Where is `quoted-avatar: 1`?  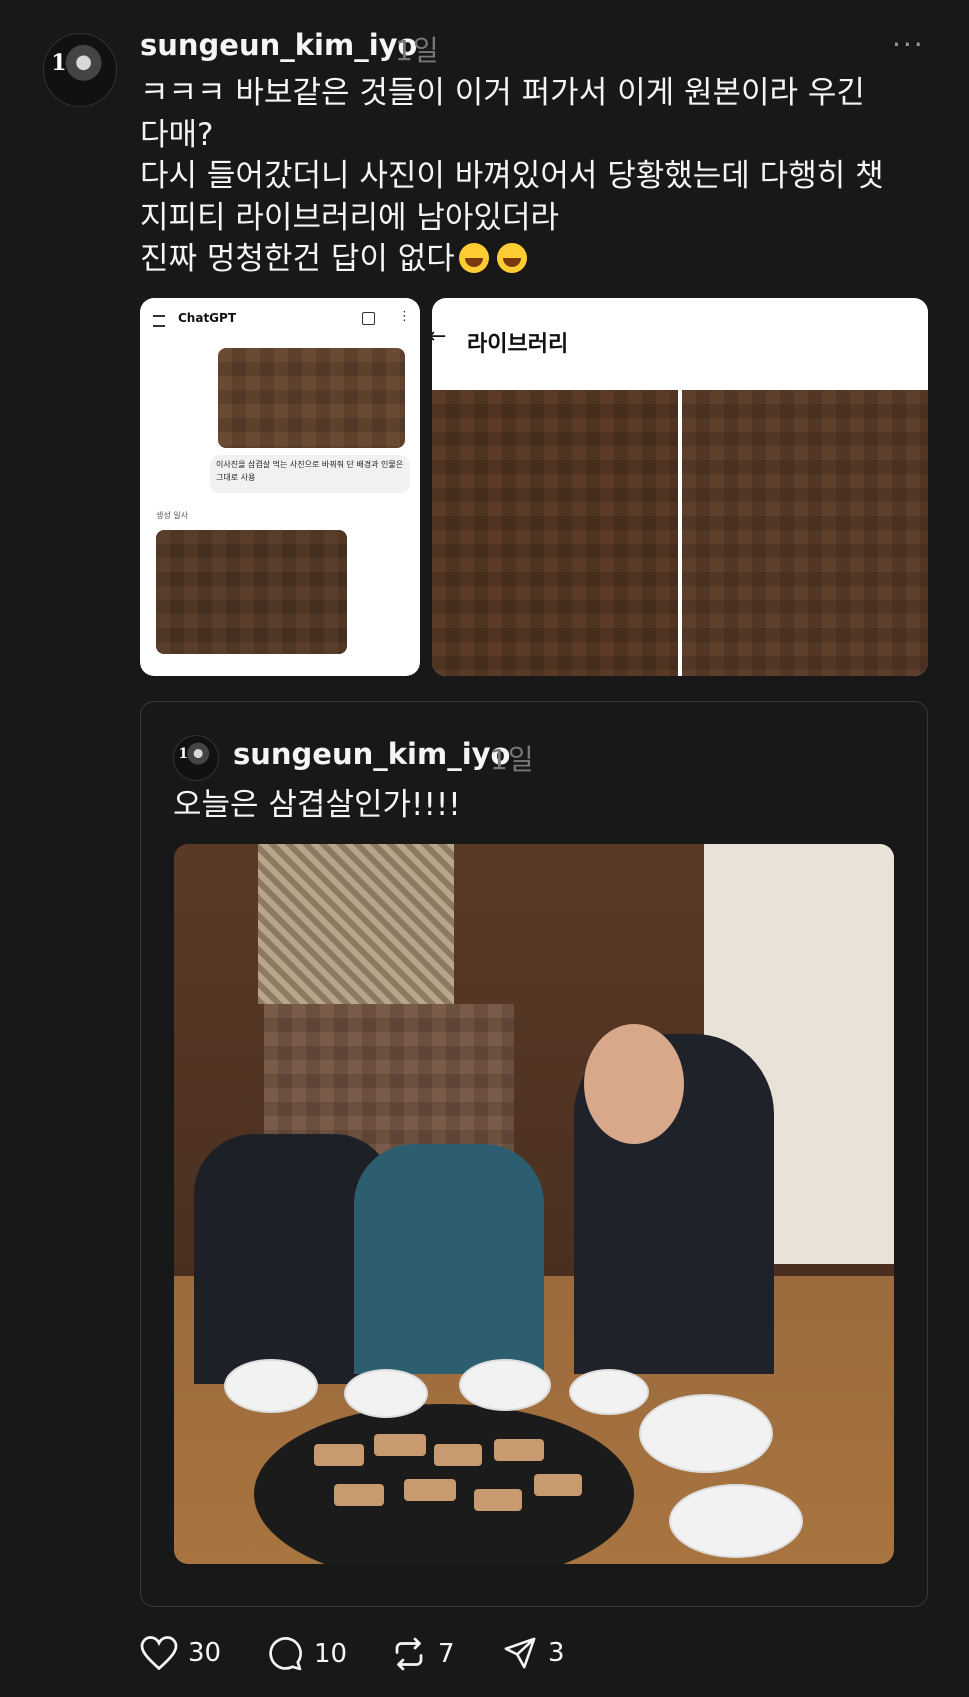
quoted-avatar: 1 is located at coordinates (196, 758).